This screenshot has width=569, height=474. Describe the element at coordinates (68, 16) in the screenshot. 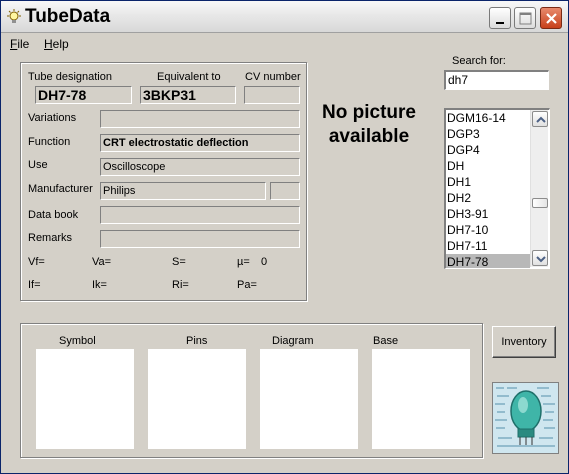

I see `window-title: TubeData` at that location.